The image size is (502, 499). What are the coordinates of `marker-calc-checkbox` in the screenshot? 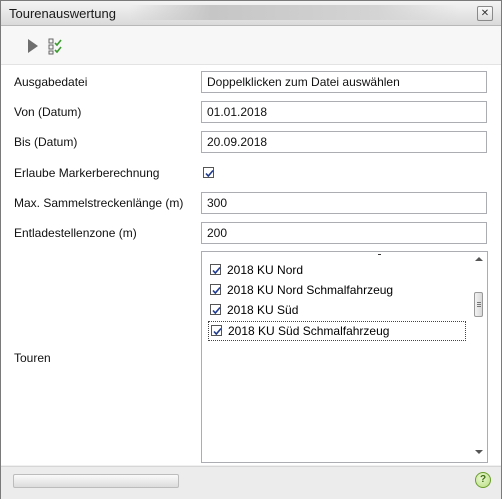 It's located at (208, 172).